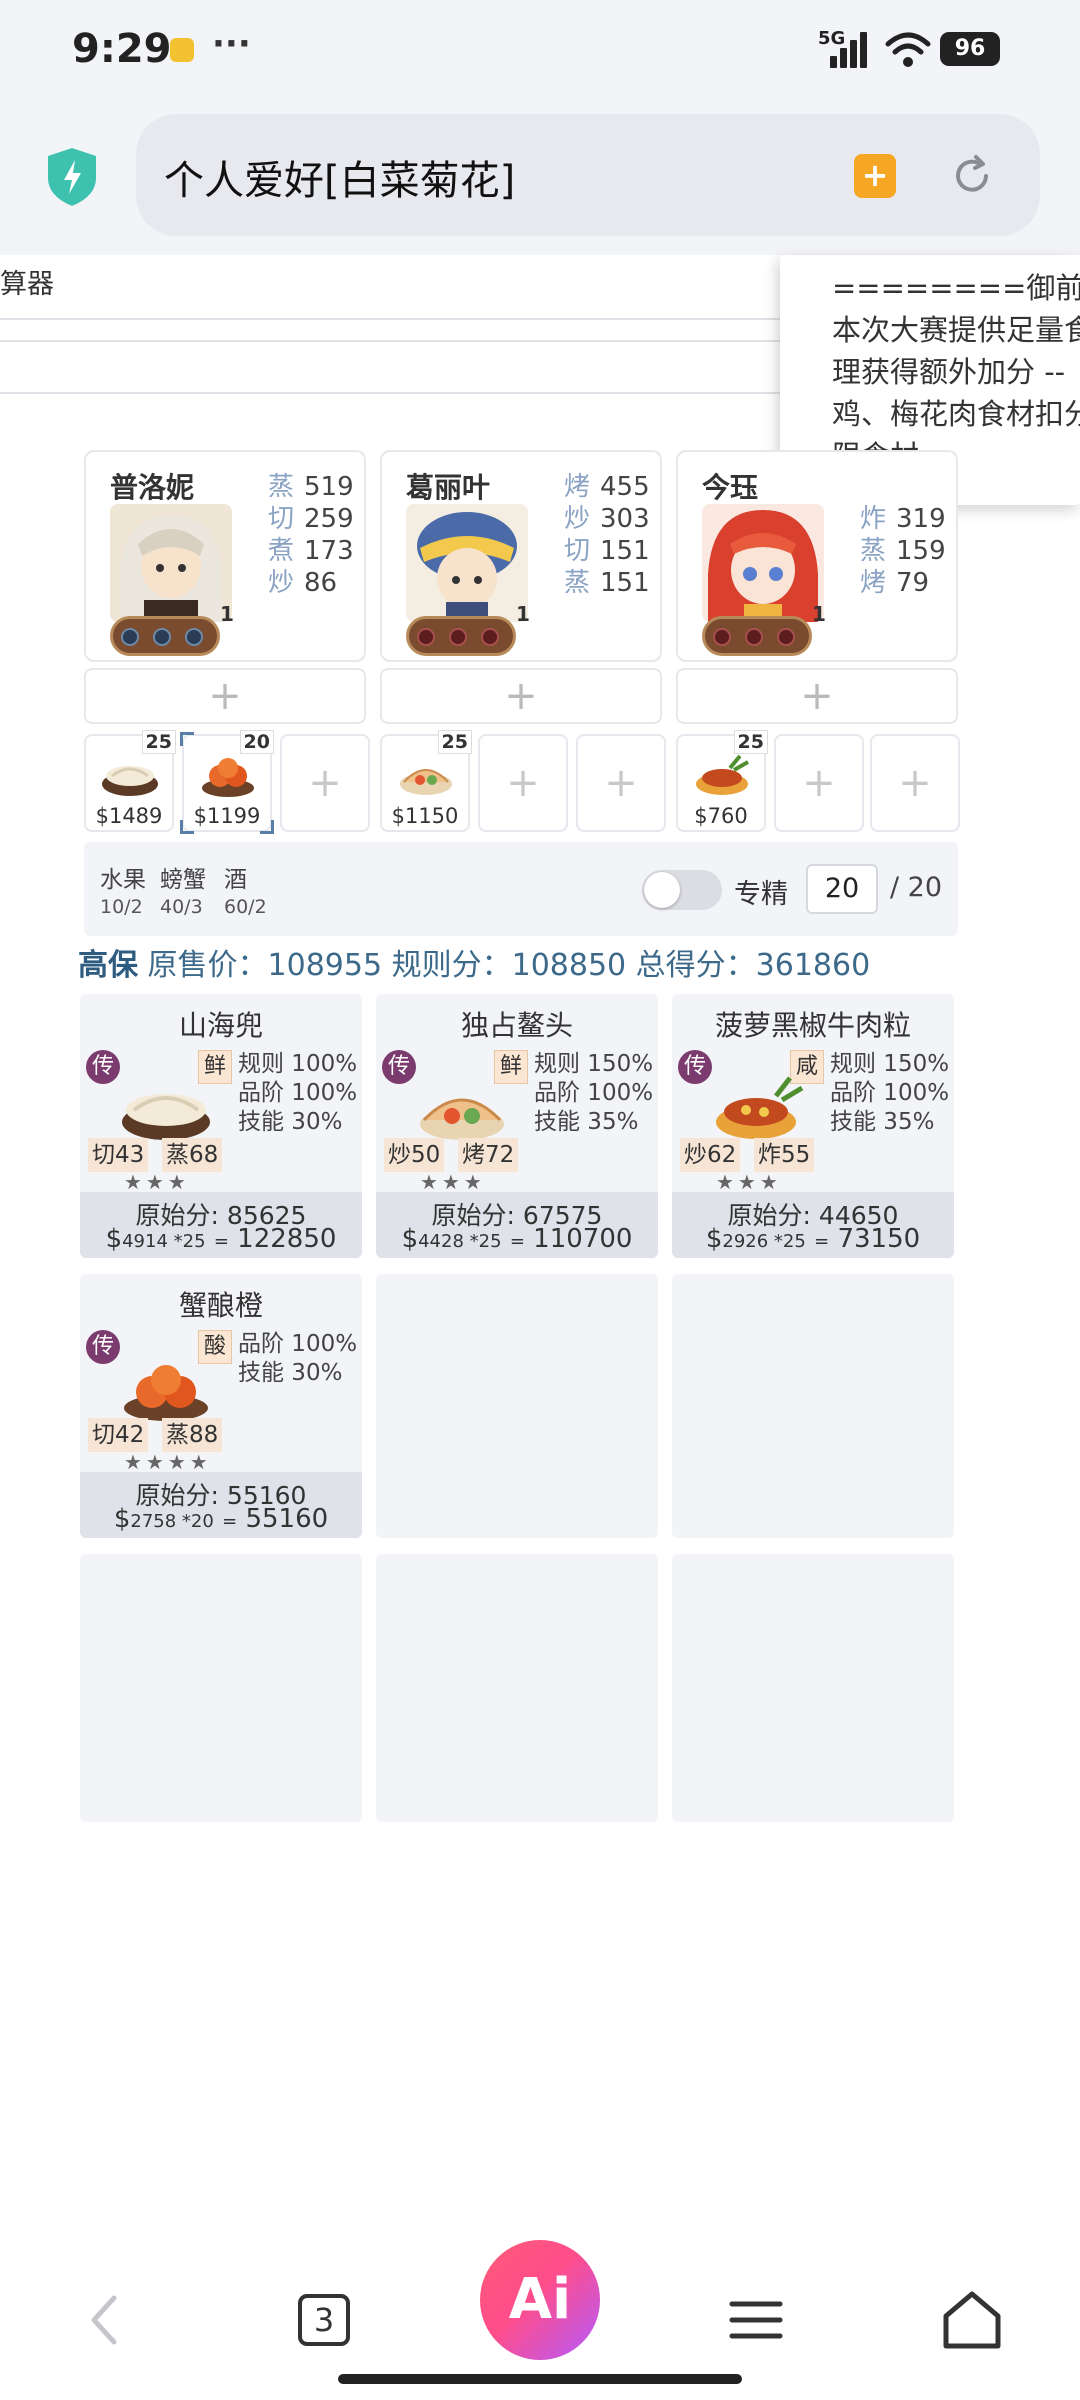  I want to click on recipe-name: 菠萝黑椒牛肉粒, so click(812, 1025).